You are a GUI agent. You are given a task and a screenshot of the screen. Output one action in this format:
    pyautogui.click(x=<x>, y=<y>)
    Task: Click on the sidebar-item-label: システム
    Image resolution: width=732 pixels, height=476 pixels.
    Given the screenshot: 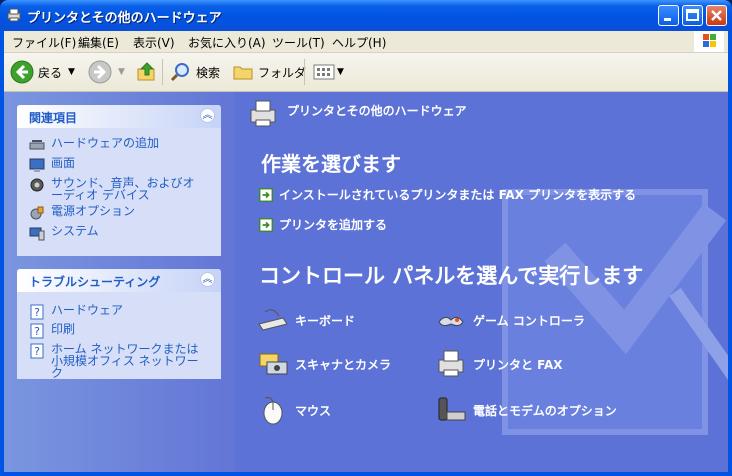 What is the action you would take?
    pyautogui.click(x=75, y=231)
    